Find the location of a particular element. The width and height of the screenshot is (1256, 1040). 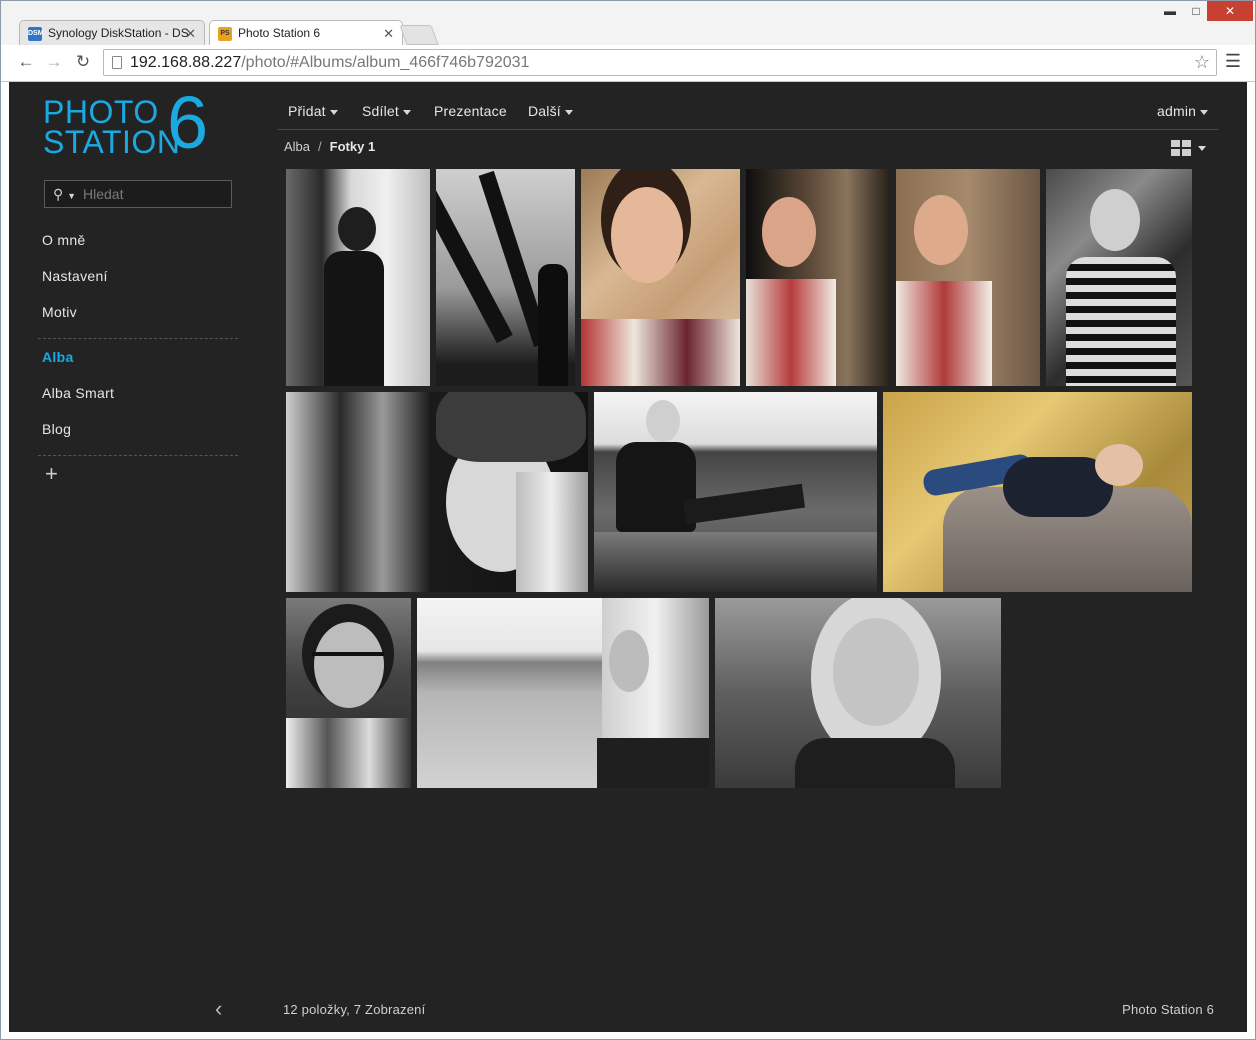

browser-menu-icon: ☰ is located at coordinates (1233, 61).